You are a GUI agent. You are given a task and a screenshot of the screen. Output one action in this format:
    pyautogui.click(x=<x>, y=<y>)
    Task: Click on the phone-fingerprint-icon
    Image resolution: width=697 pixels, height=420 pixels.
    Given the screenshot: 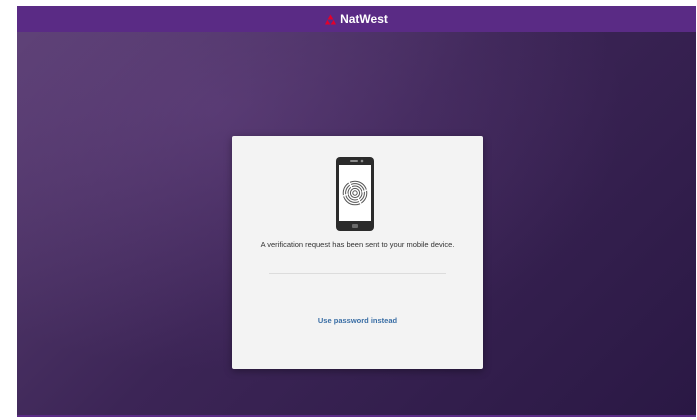 What is the action you would take?
    pyautogui.click(x=355, y=194)
    